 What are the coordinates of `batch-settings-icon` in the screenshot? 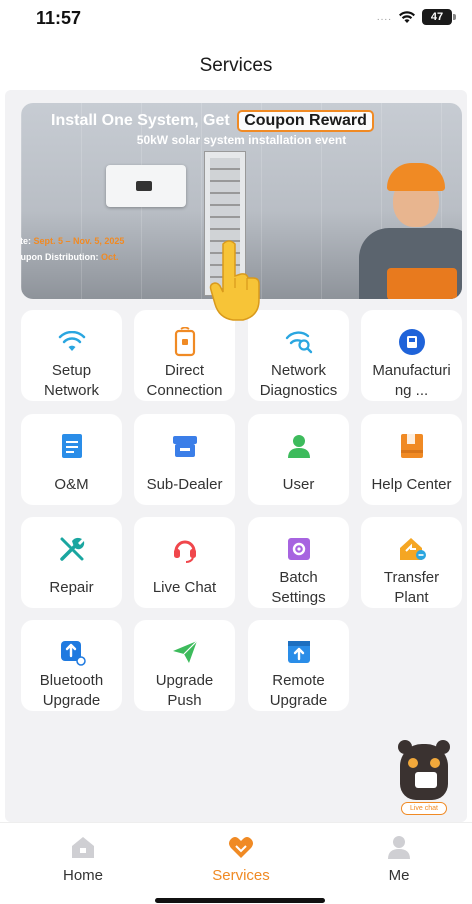 It's located at (299, 549).